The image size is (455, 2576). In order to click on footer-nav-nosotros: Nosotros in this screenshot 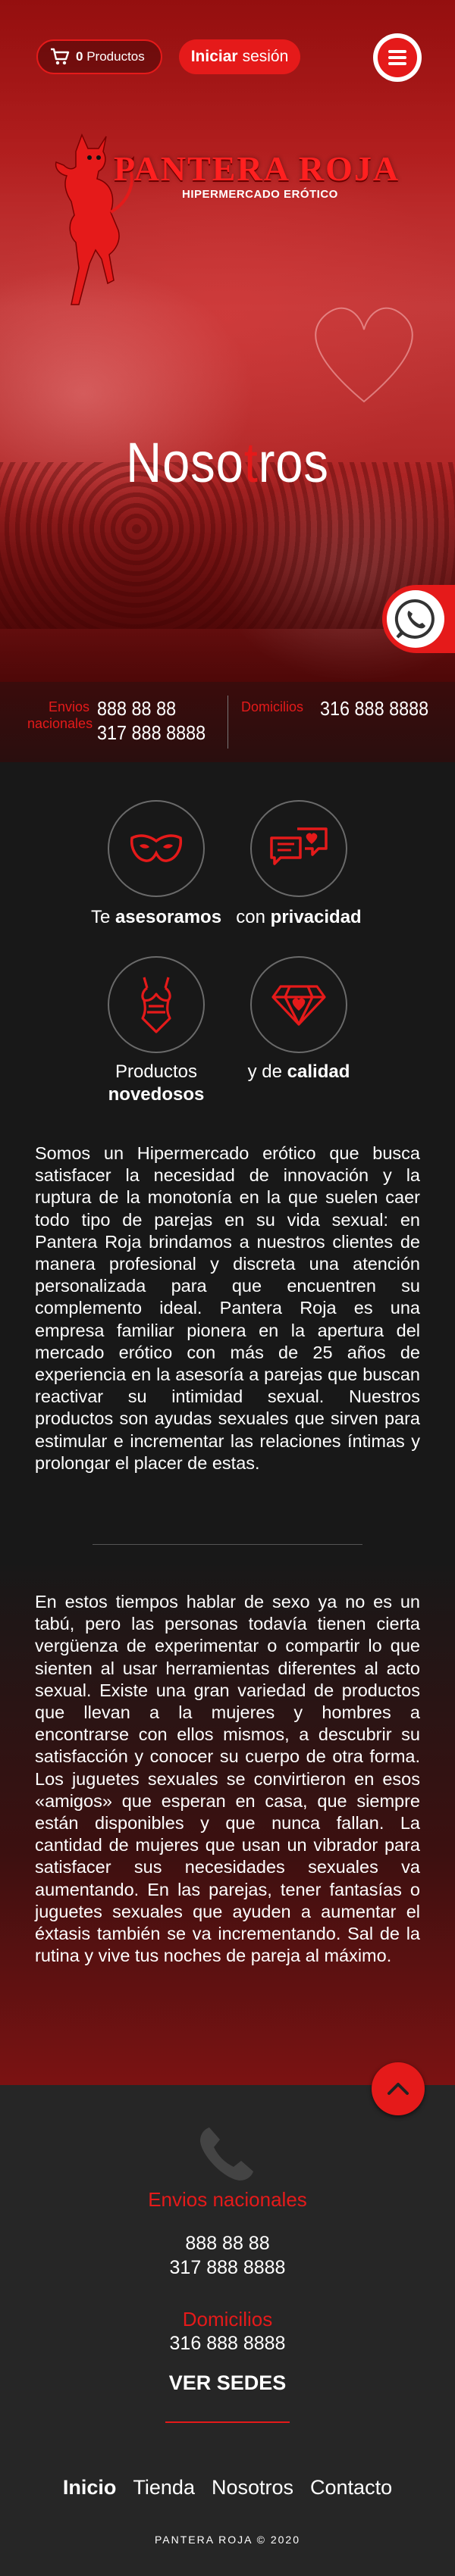, I will do `click(252, 2487)`.